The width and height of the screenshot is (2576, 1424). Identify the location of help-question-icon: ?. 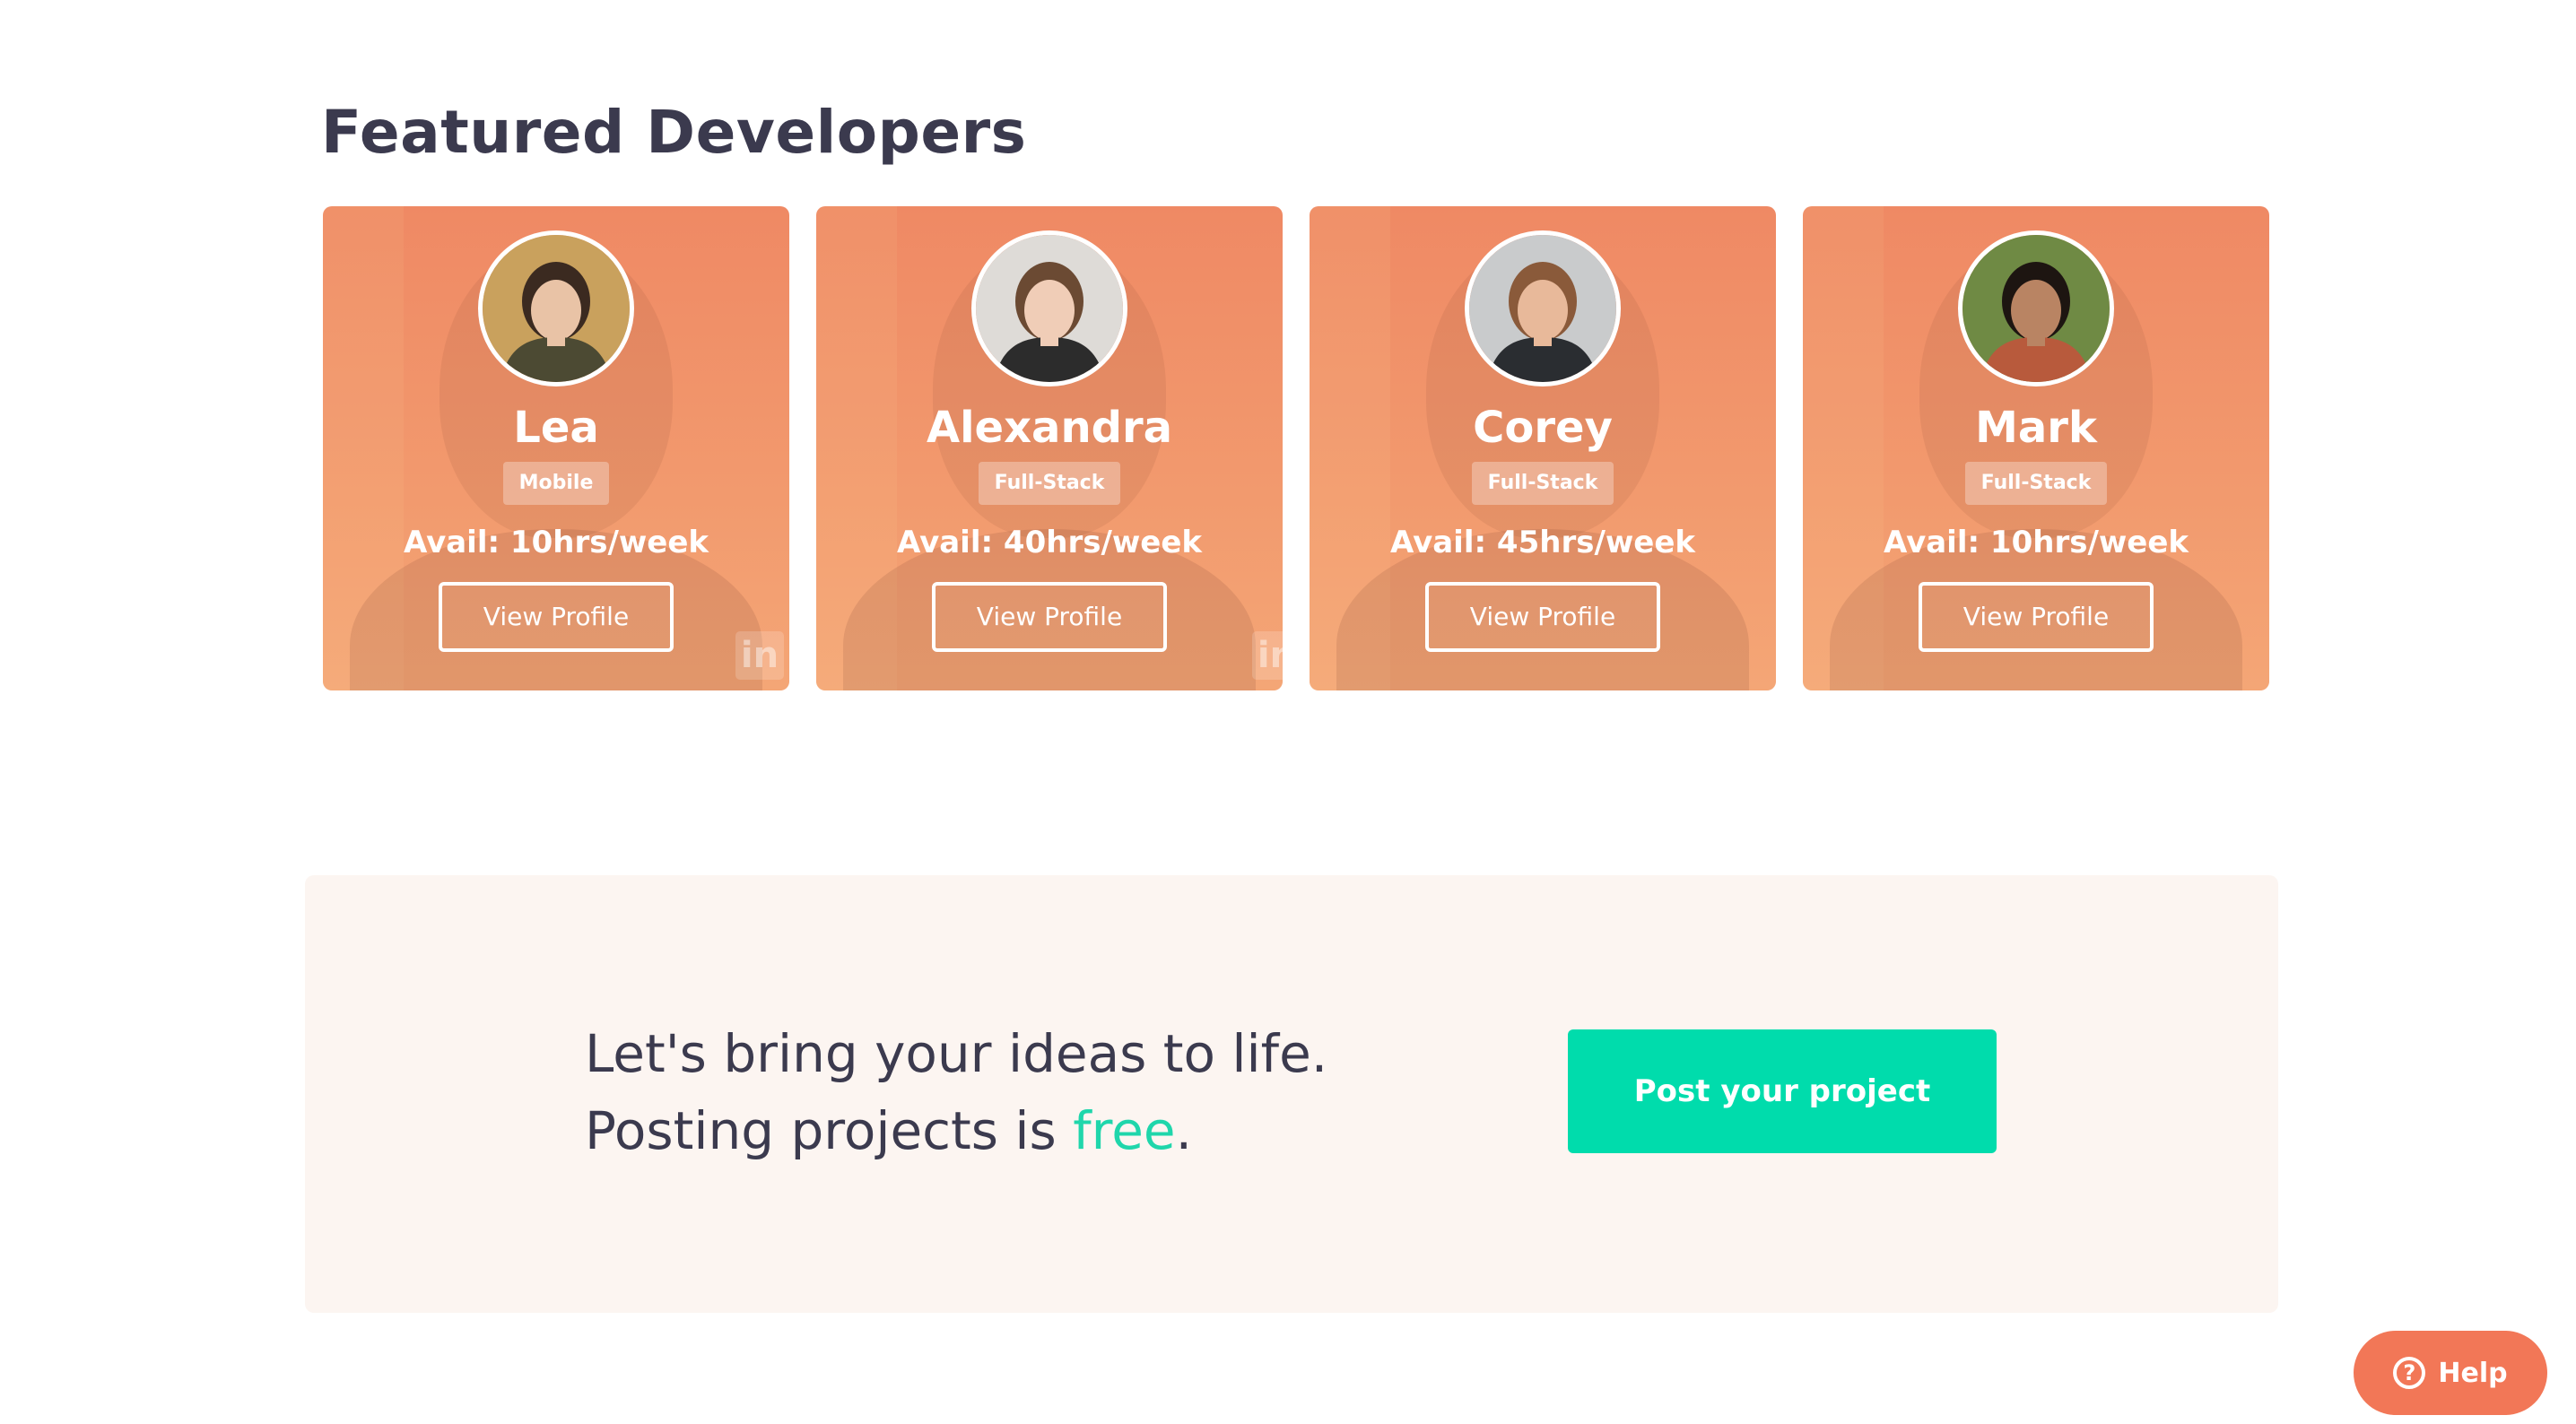
(2409, 1373).